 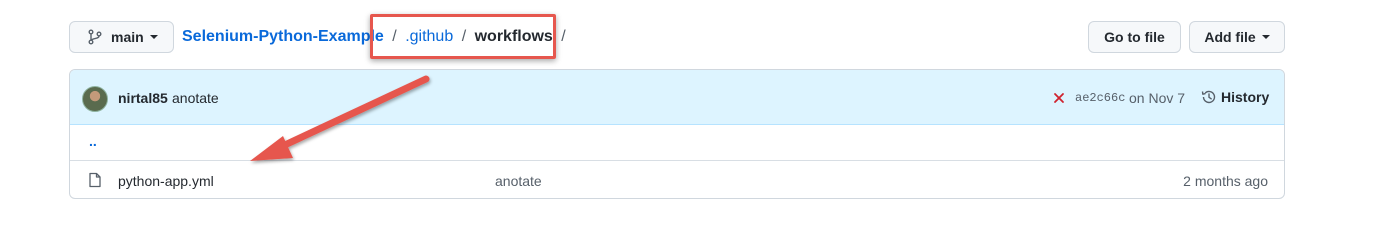 What do you see at coordinates (1225, 181) in the screenshot?
I see `file-age: 2 months ago` at bounding box center [1225, 181].